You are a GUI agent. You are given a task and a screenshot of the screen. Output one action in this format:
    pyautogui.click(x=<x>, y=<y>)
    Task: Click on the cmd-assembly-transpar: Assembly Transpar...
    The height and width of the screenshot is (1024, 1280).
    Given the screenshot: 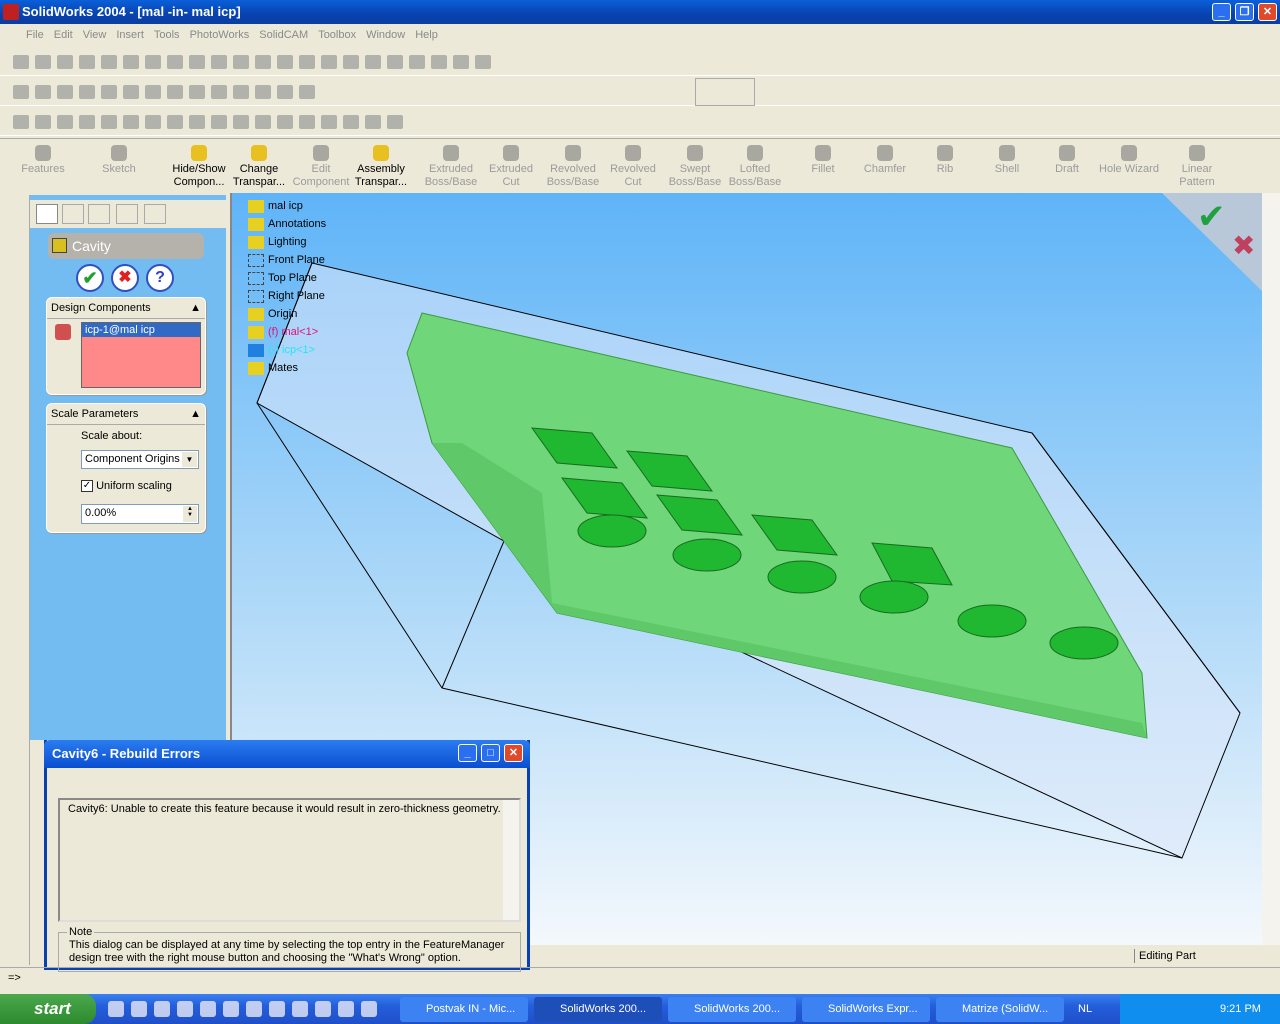 What is the action you would take?
    pyautogui.click(x=381, y=166)
    